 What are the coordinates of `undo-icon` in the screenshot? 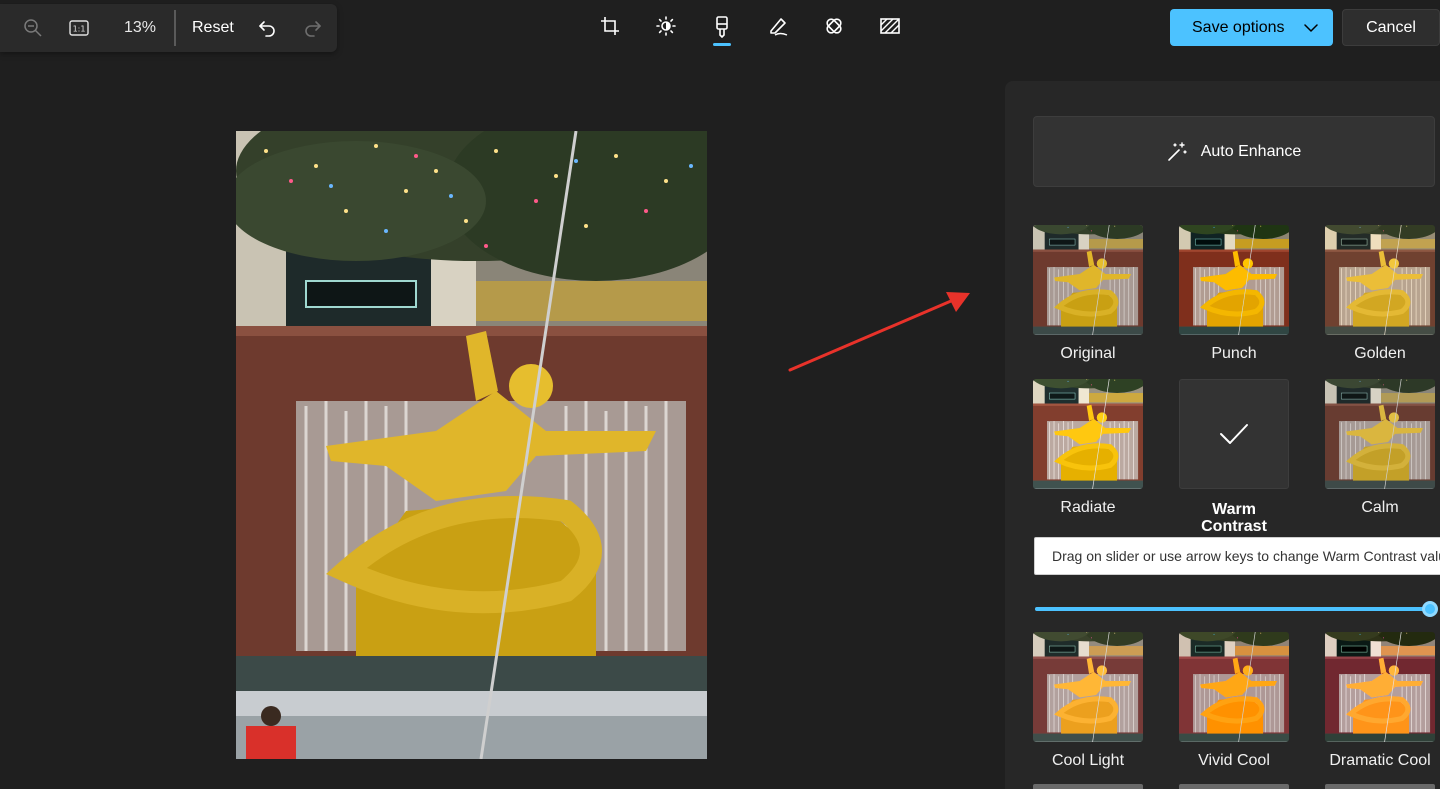 It's located at (267, 28).